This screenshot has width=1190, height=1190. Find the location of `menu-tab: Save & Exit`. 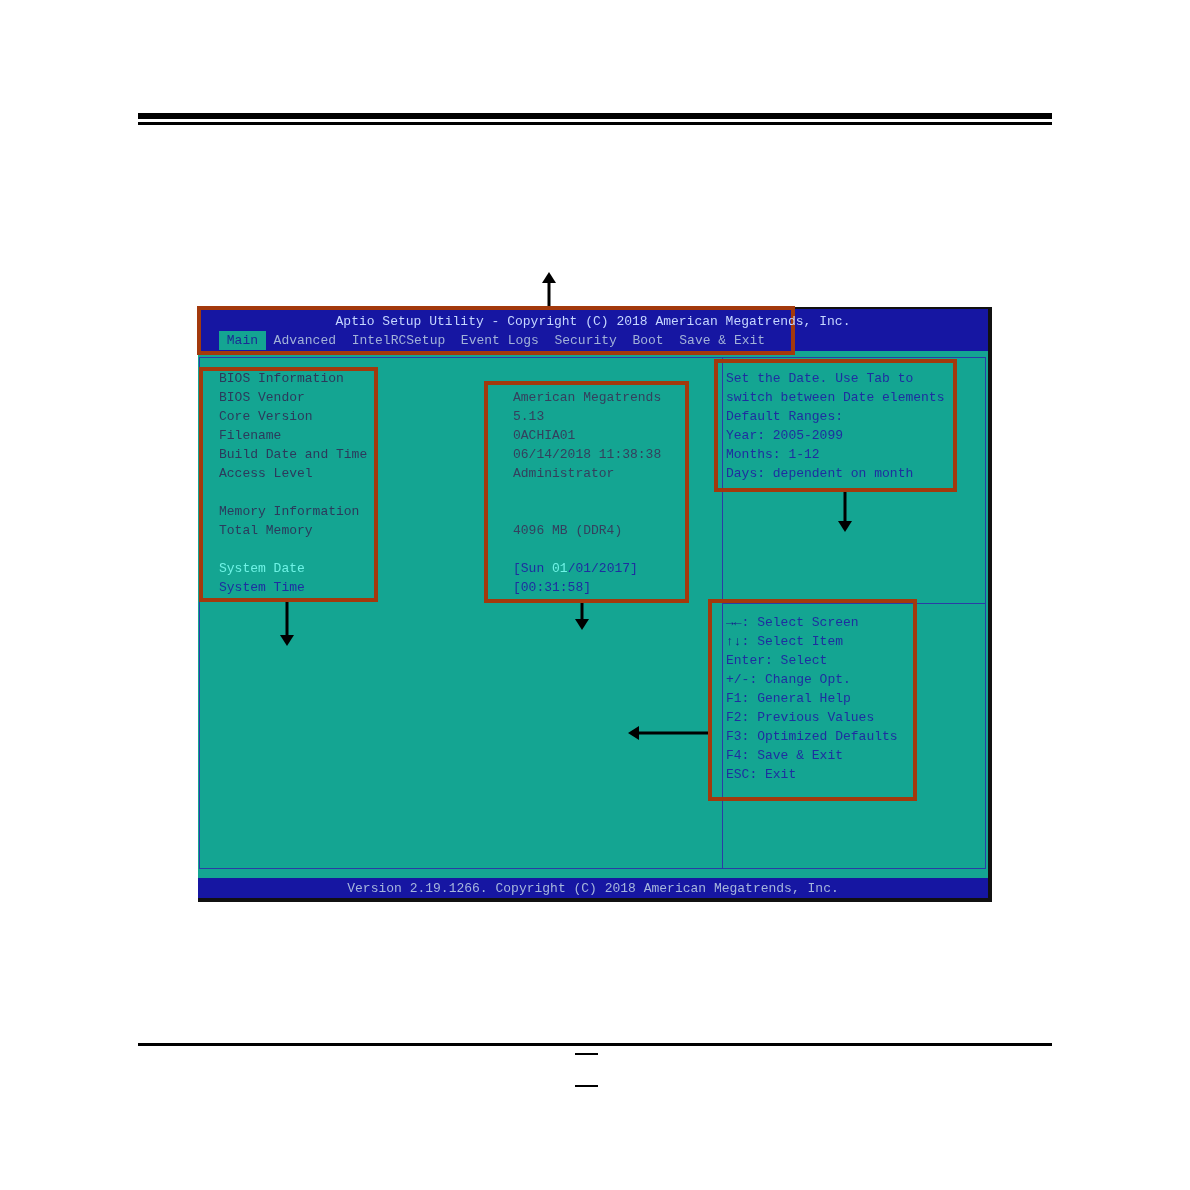

menu-tab: Save & Exit is located at coordinates (722, 340).